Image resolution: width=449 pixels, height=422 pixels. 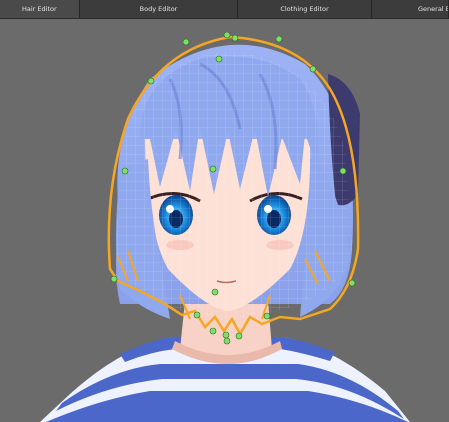 I want to click on tab-clothing-editor: Clothing Editor, so click(x=305, y=9).